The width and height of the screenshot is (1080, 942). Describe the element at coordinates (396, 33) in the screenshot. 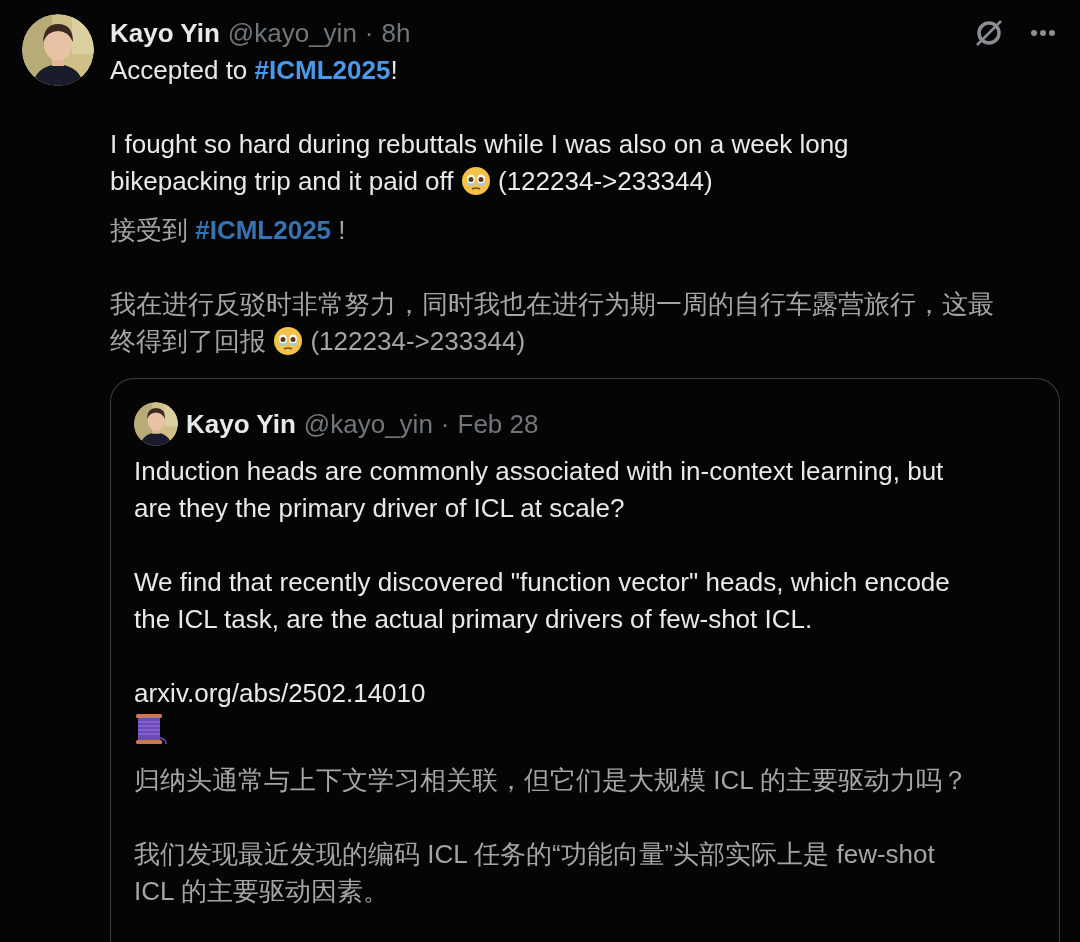

I see `post-time: 8h` at that location.